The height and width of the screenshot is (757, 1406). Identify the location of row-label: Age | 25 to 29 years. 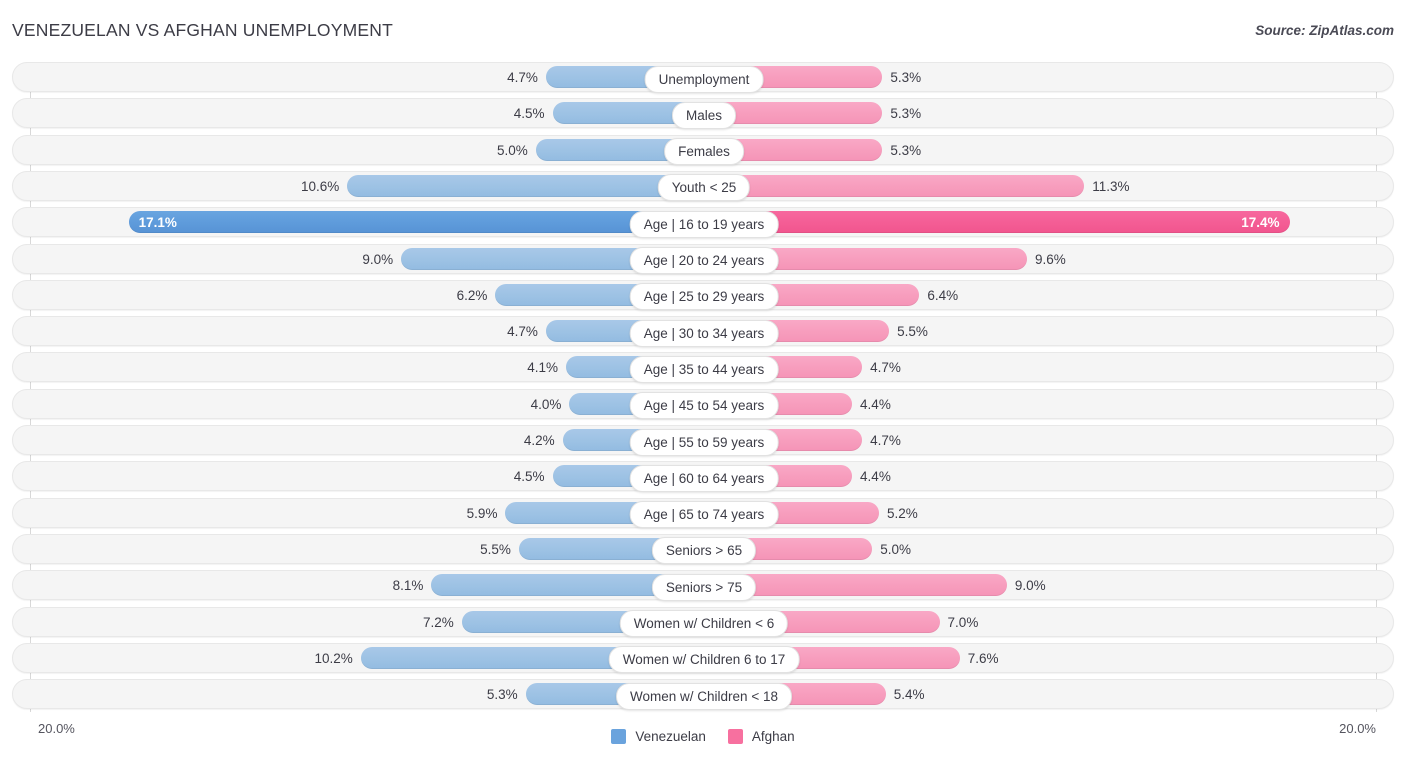
(704, 297).